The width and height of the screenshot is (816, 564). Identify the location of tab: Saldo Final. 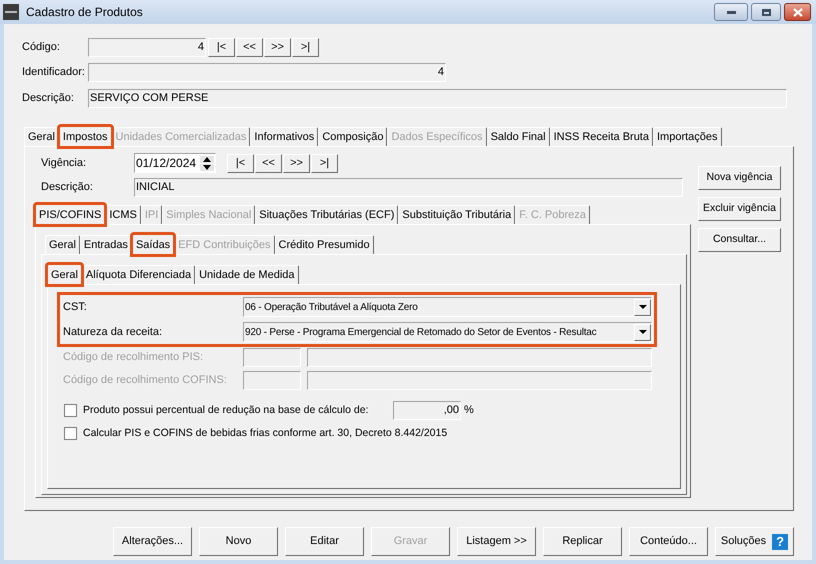
(518, 136).